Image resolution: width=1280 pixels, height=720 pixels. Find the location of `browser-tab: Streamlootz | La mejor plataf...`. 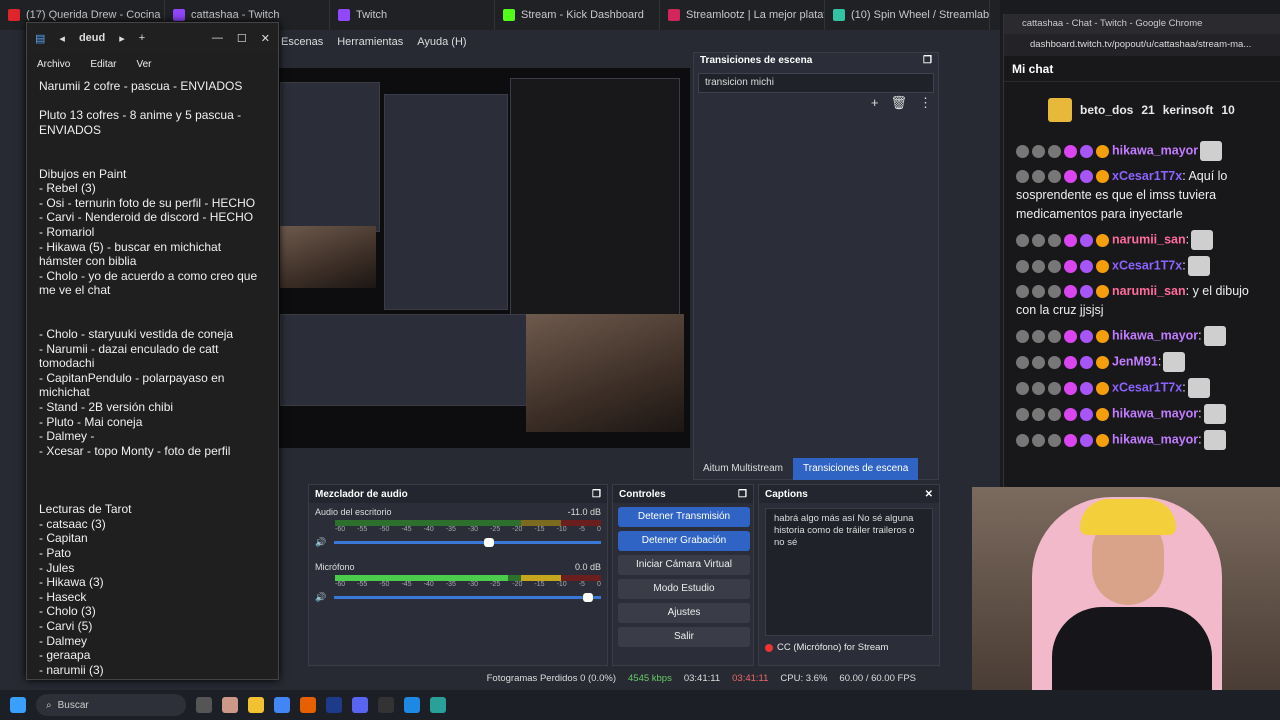

browser-tab: Streamlootz | La mejor plataf... is located at coordinates (742, 15).